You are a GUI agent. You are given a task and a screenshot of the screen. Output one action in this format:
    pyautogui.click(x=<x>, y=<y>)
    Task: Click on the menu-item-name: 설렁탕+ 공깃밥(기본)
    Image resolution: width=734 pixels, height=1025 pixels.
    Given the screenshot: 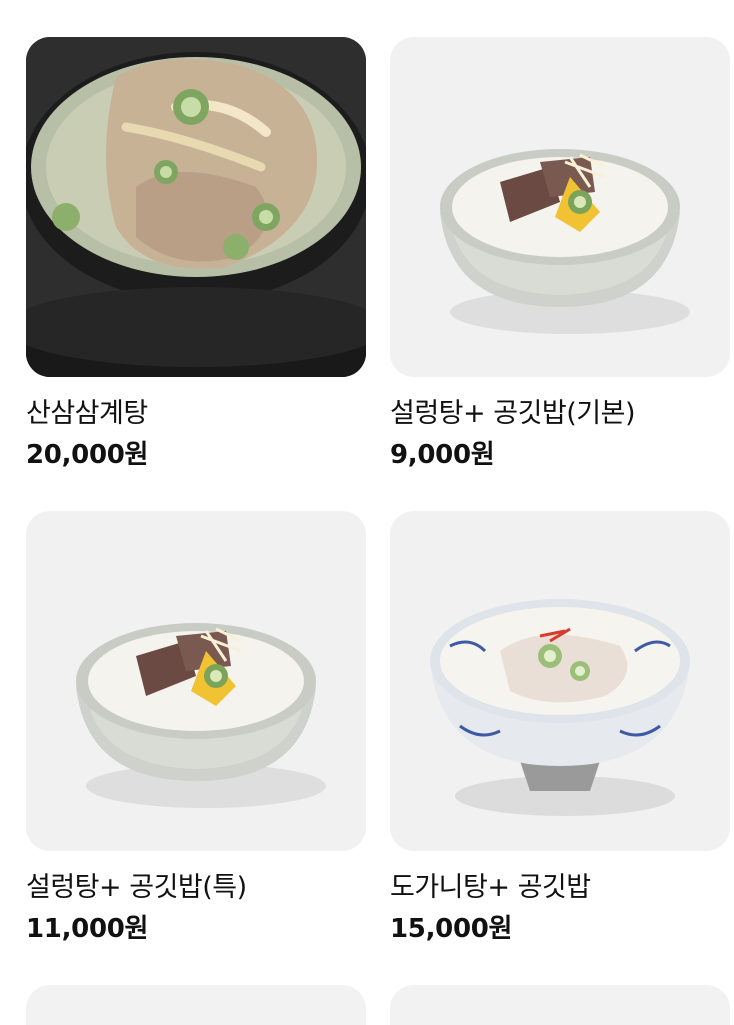 What is the action you would take?
    pyautogui.click(x=560, y=414)
    